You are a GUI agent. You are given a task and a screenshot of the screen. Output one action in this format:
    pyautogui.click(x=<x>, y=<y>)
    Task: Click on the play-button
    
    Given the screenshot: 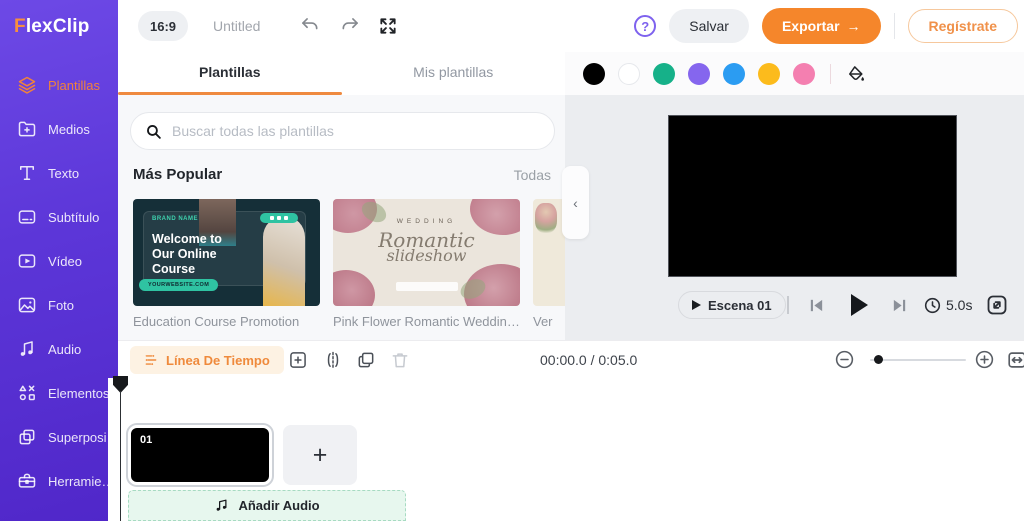 What is the action you would take?
    pyautogui.click(x=859, y=305)
    